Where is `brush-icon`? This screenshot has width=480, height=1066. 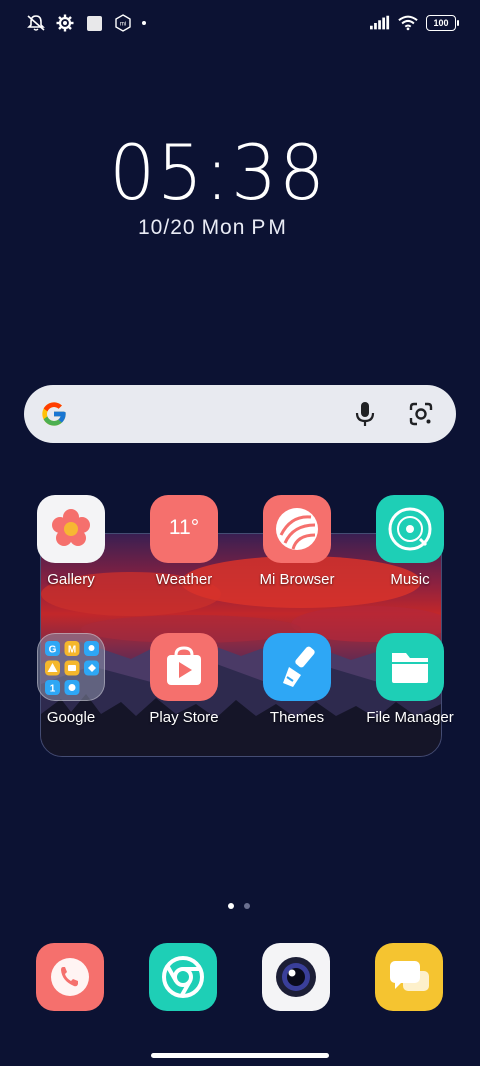
brush-icon is located at coordinates (297, 667).